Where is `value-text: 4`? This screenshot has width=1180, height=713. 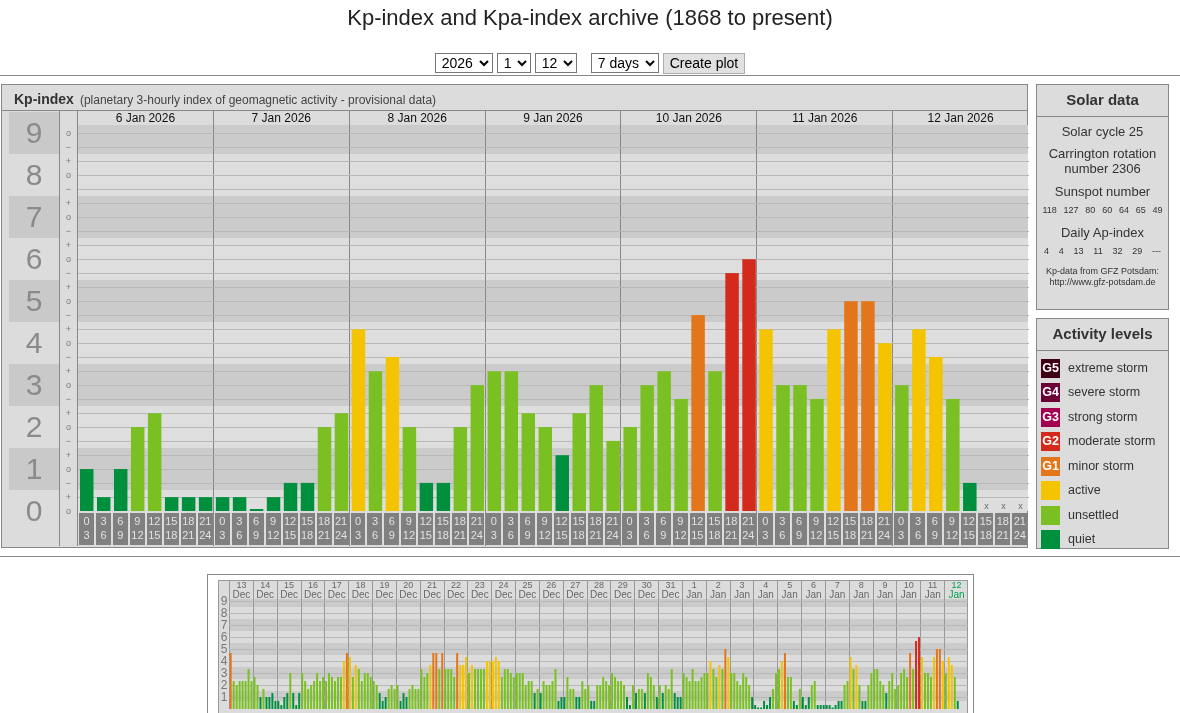
value-text: 4 is located at coordinates (1046, 251).